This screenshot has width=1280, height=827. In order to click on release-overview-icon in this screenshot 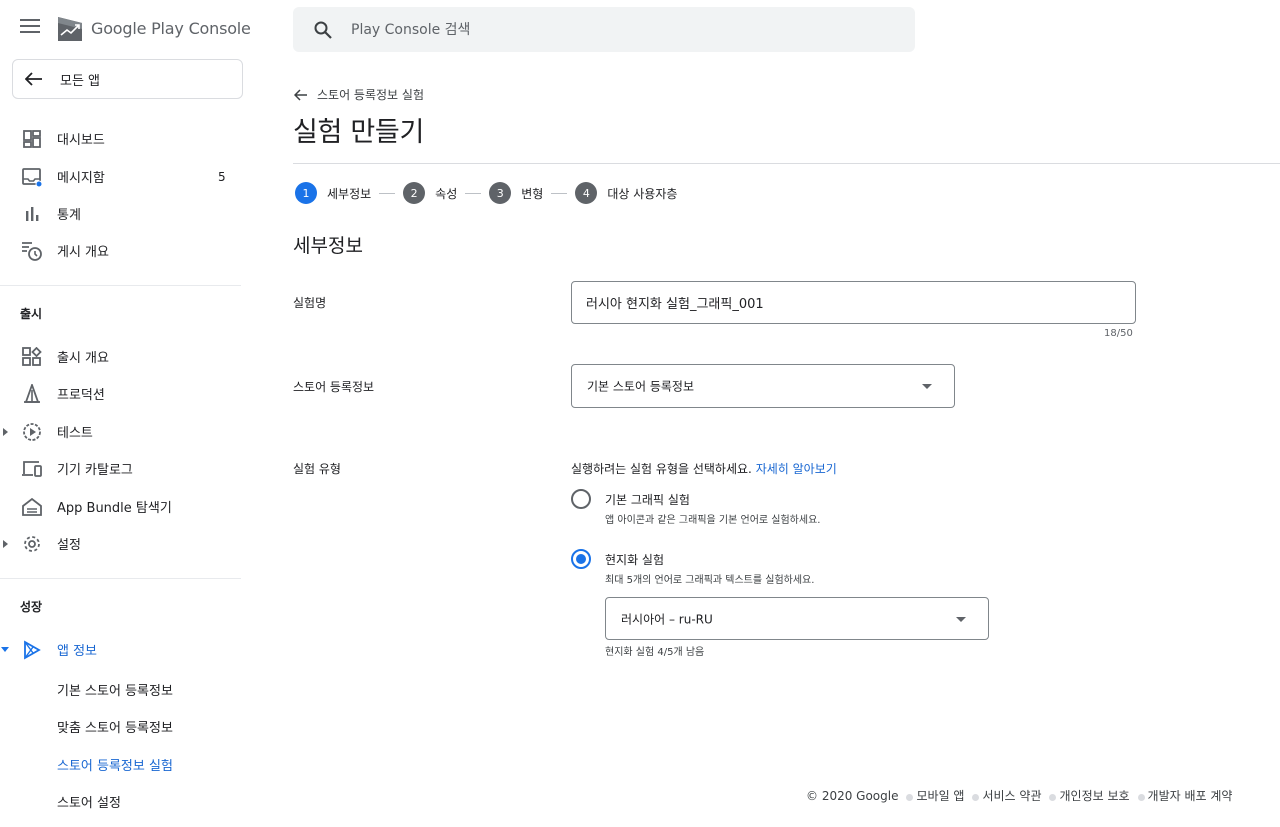, I will do `click(32, 357)`.